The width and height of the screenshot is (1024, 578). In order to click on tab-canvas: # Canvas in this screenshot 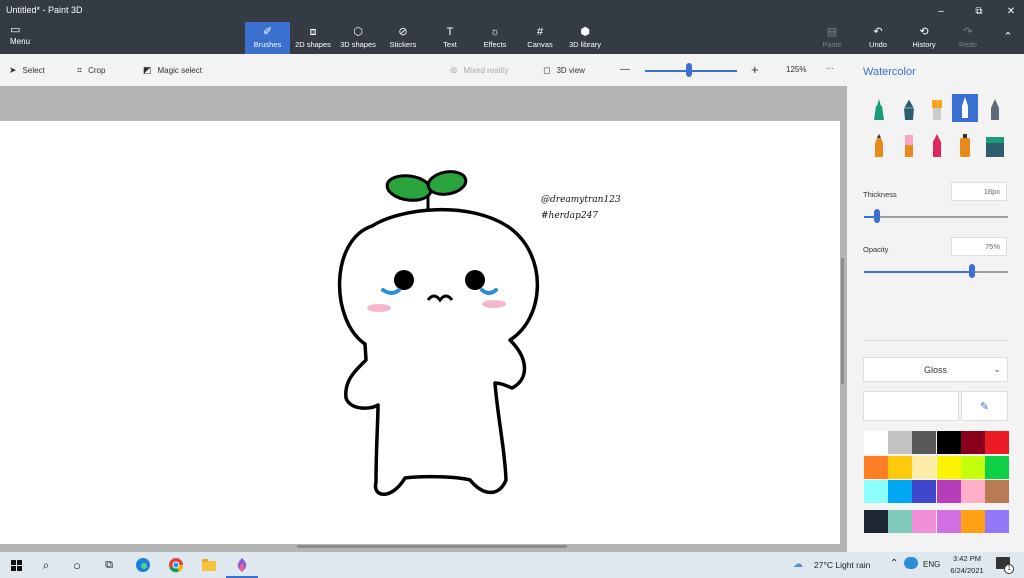, I will do `click(540, 38)`.